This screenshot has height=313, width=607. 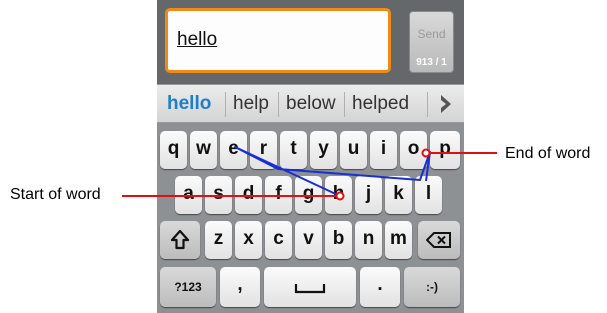 I want to click on suggestion-bar: hello help below helped, so click(x=310, y=103).